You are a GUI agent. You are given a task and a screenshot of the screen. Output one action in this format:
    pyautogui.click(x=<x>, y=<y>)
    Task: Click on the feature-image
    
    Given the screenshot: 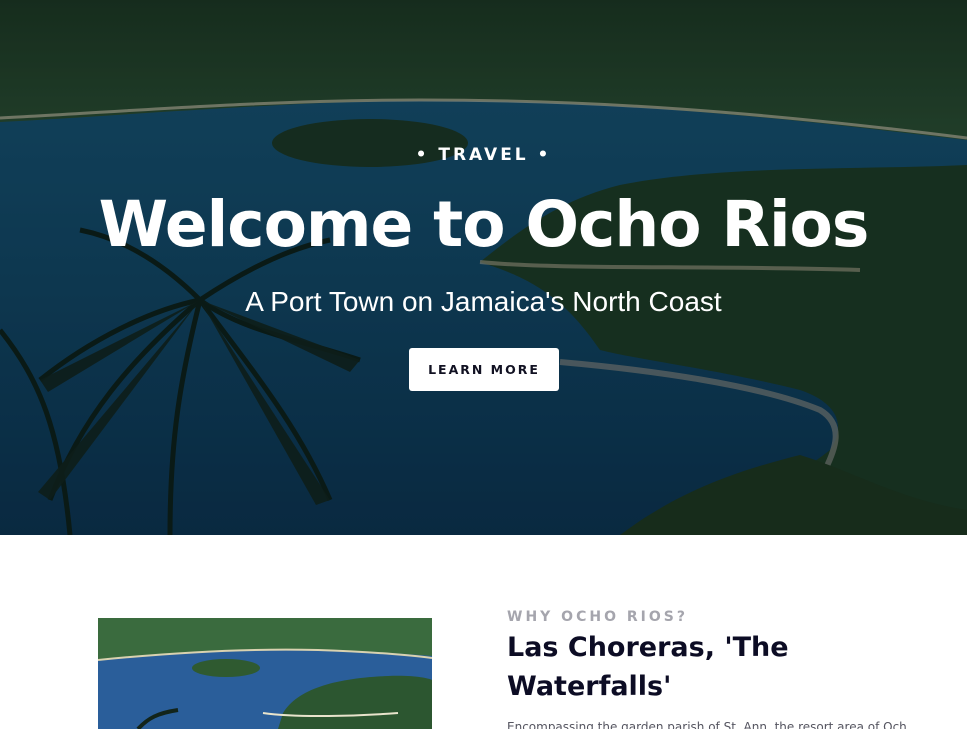 What is the action you would take?
    pyautogui.click(x=265, y=673)
    